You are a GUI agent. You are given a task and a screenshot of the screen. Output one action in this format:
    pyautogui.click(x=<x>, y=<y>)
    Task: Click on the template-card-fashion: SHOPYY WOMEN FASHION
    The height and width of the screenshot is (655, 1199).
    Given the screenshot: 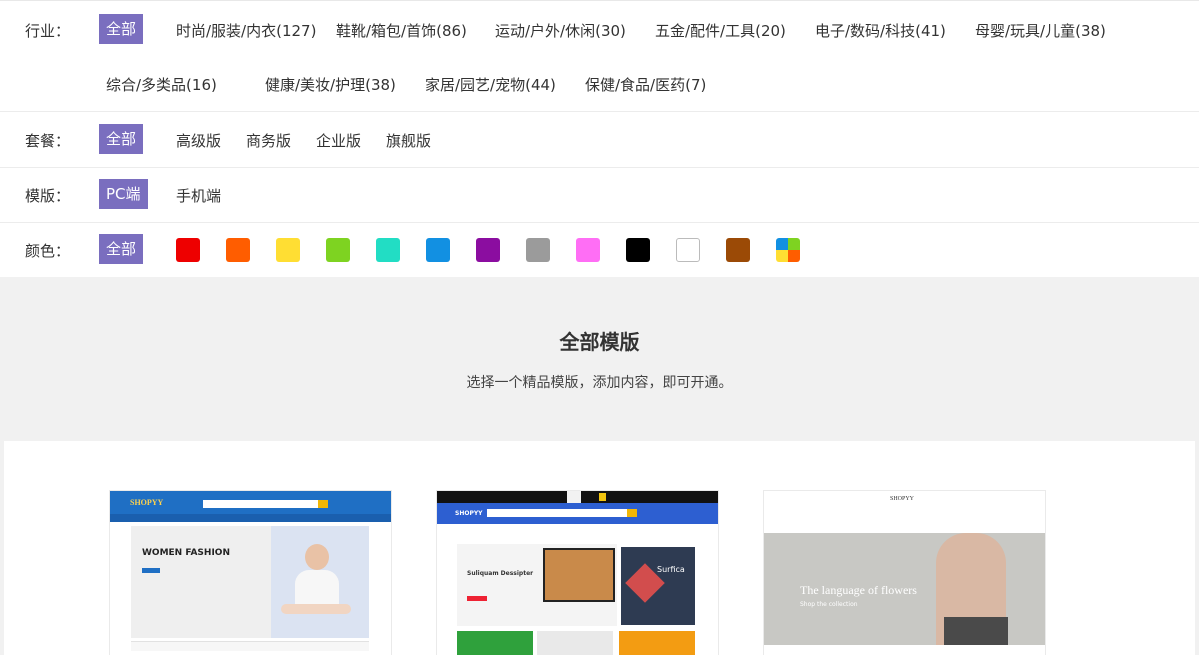 What is the action you would take?
    pyautogui.click(x=250, y=573)
    